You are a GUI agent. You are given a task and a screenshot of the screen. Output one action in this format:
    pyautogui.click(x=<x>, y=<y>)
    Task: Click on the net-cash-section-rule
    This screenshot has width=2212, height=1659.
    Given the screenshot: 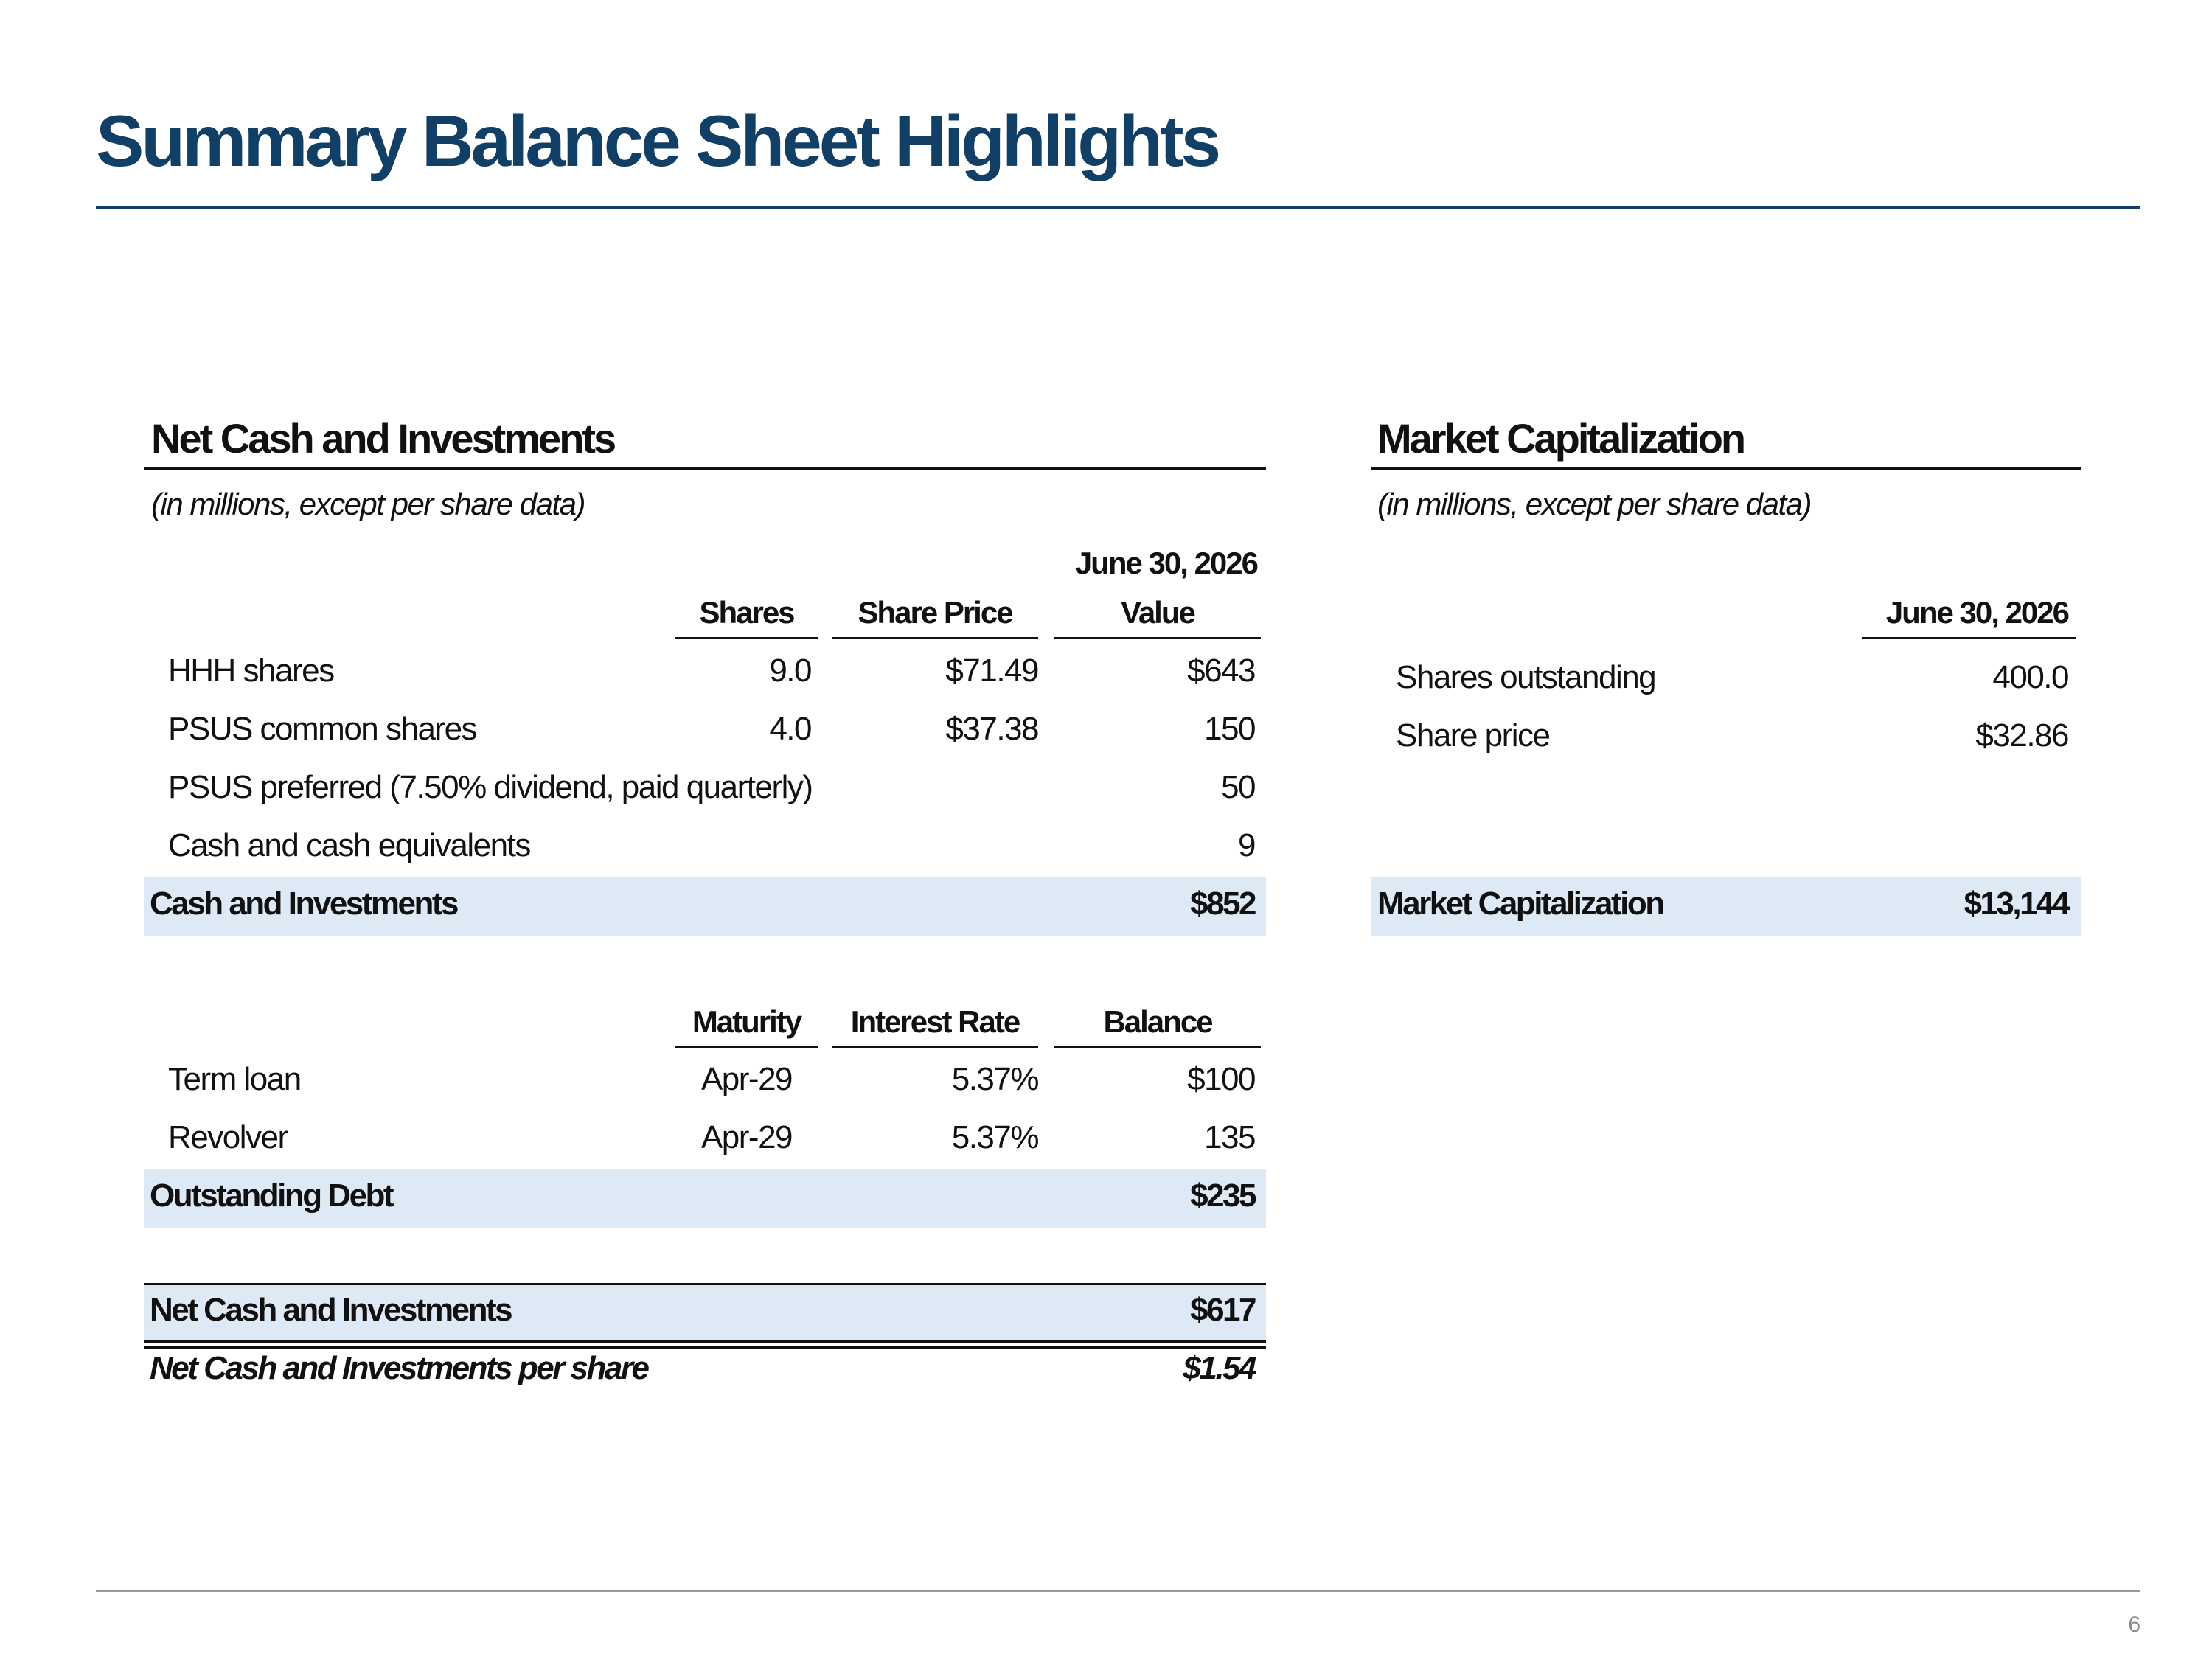 What is the action you would take?
    pyautogui.click(x=705, y=468)
    